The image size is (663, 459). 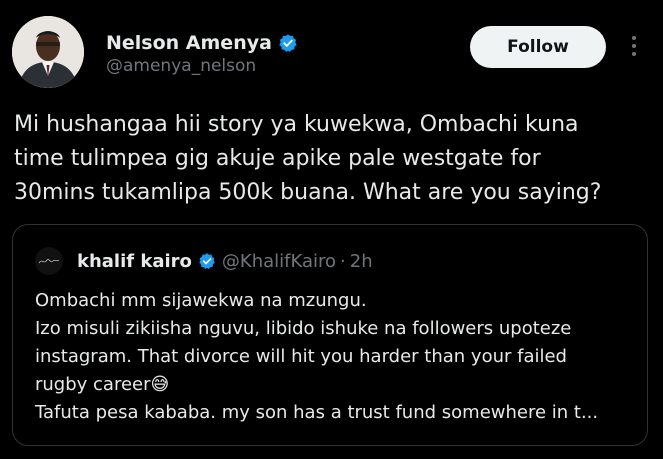 I want to click on quote-header: khalif kairo @KhalifKairo · 2h, so click(x=204, y=261).